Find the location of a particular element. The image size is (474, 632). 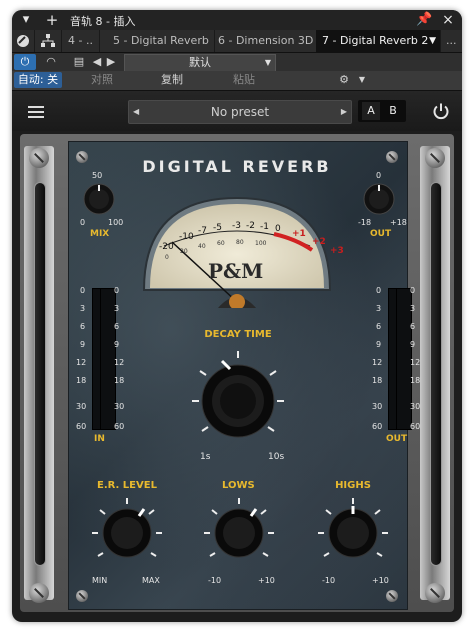

toolbar-top: ⏻ ◠ ▤ ◀ ▶ 默认 ▼ is located at coordinates (237, 62).